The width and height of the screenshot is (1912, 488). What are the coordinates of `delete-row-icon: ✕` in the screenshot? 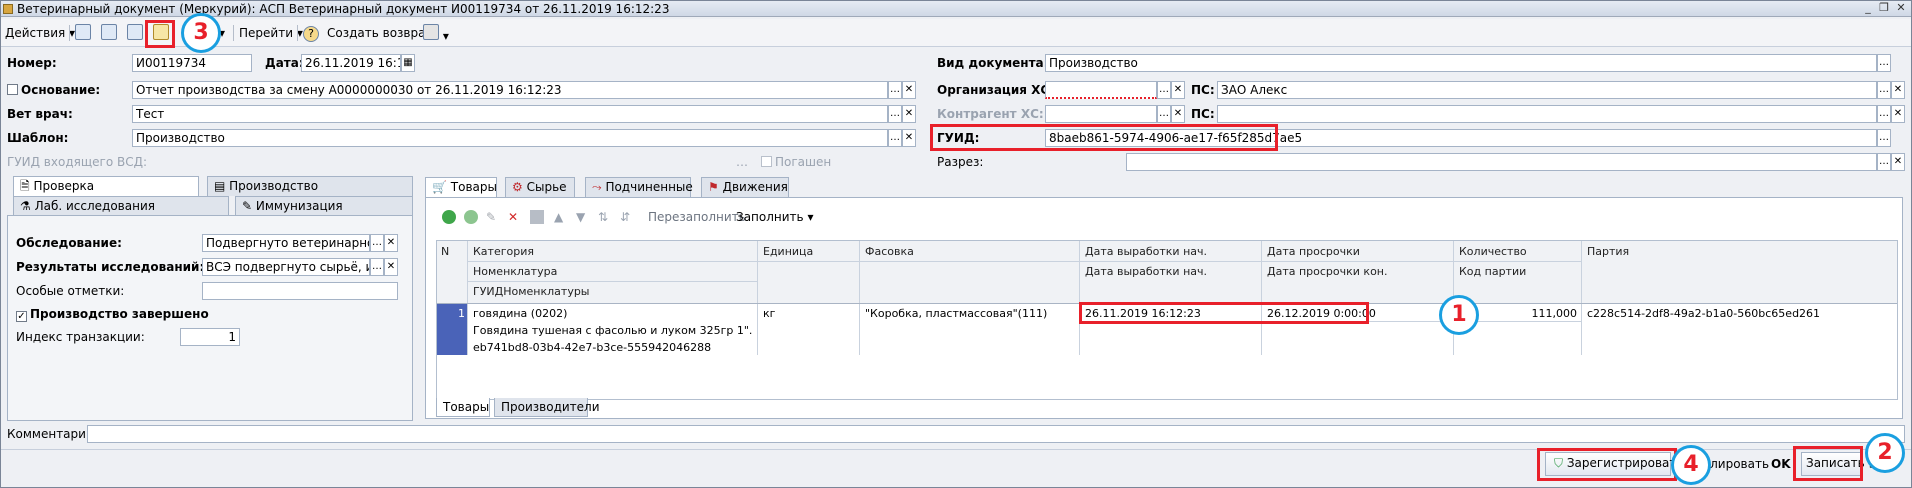 It's located at (513, 217).